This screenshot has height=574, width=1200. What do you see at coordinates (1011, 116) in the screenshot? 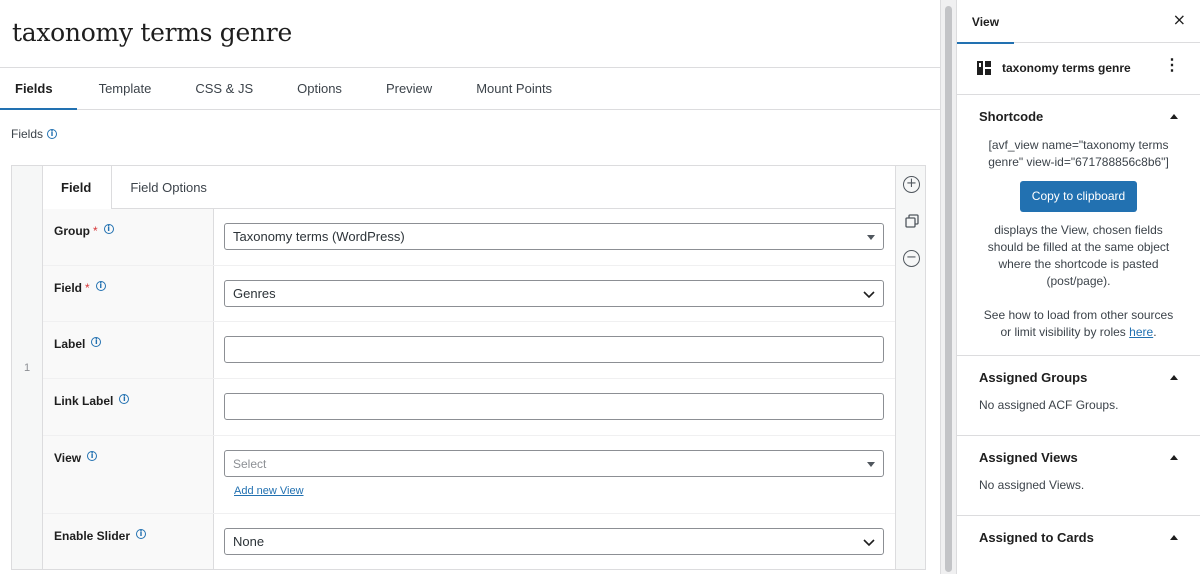
I see `shortcode-panel-title: Shortcode` at bounding box center [1011, 116].